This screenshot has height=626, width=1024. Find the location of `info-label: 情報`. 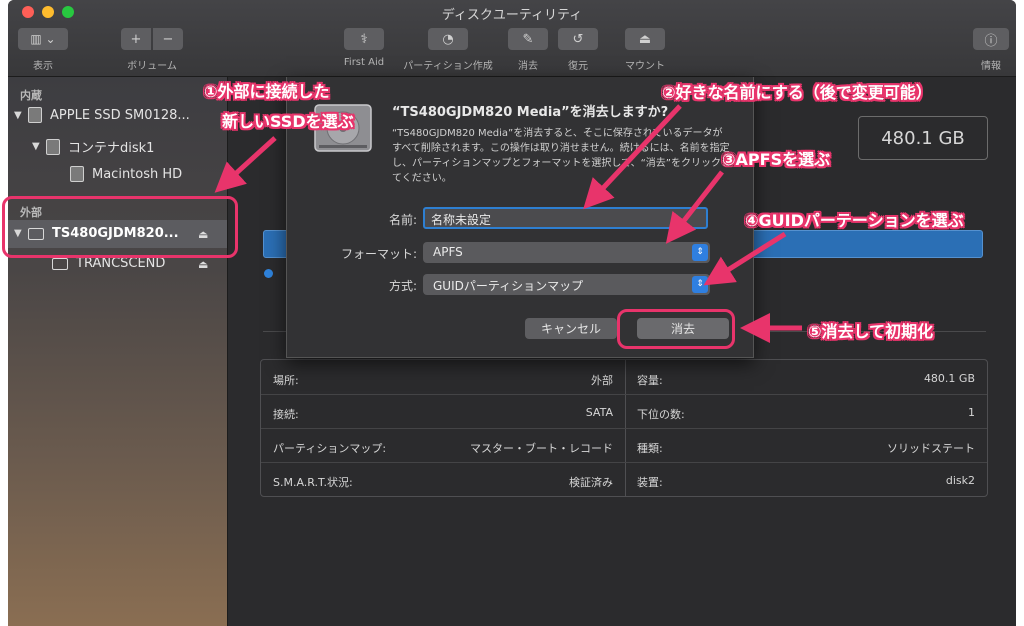

info-label: 情報 is located at coordinates (991, 66).